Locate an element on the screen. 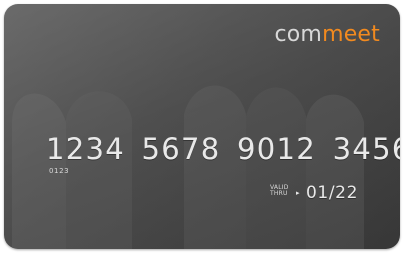 This screenshot has width=404, height=253. valid-thru-label: VALID THRU is located at coordinates (279, 191).